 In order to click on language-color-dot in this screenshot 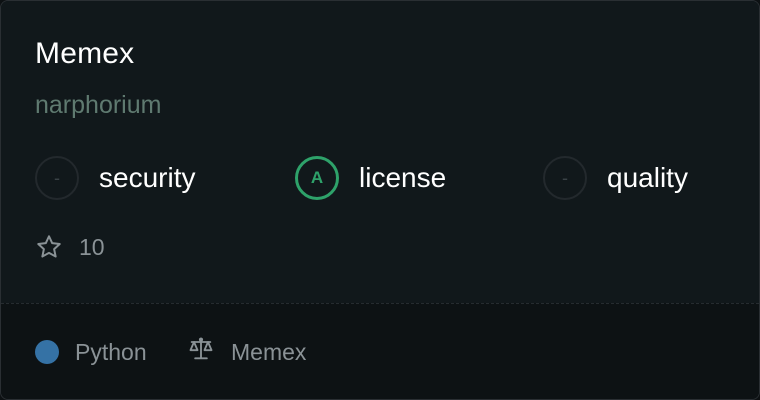, I will do `click(47, 352)`.